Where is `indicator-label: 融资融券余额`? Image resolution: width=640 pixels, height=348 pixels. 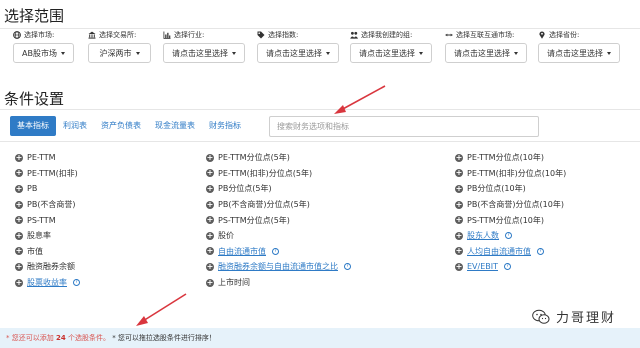
indicator-label: 融资融券余额 is located at coordinates (51, 267).